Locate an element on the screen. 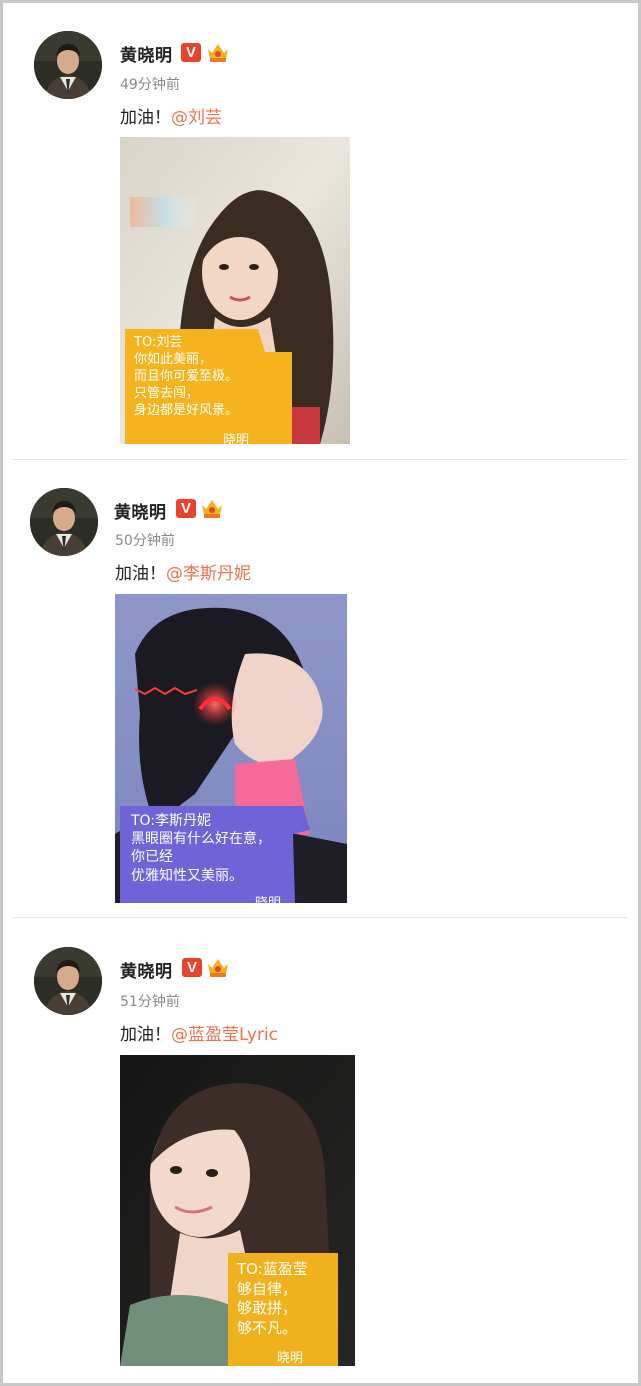 This screenshot has width=641, height=1386. post-text: 加油！@蓝盈莹Lyric is located at coordinates (199, 1032).